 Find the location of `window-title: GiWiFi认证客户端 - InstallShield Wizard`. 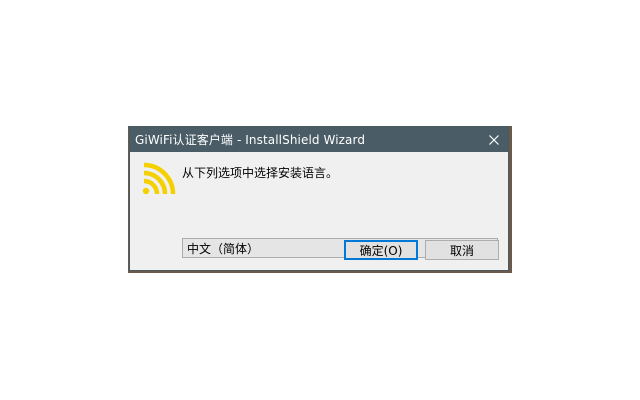

window-title: GiWiFi认证客户端 - InstallShield Wizard is located at coordinates (250, 140).